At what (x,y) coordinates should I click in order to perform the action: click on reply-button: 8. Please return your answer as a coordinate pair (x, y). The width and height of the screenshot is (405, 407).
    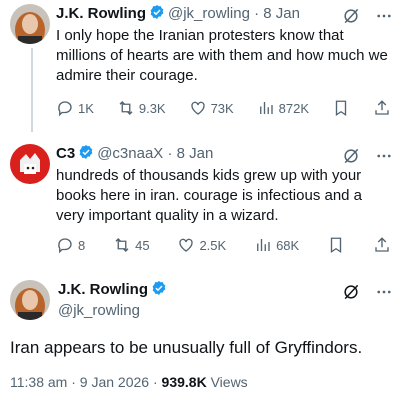
    Looking at the image, I should click on (70, 245).